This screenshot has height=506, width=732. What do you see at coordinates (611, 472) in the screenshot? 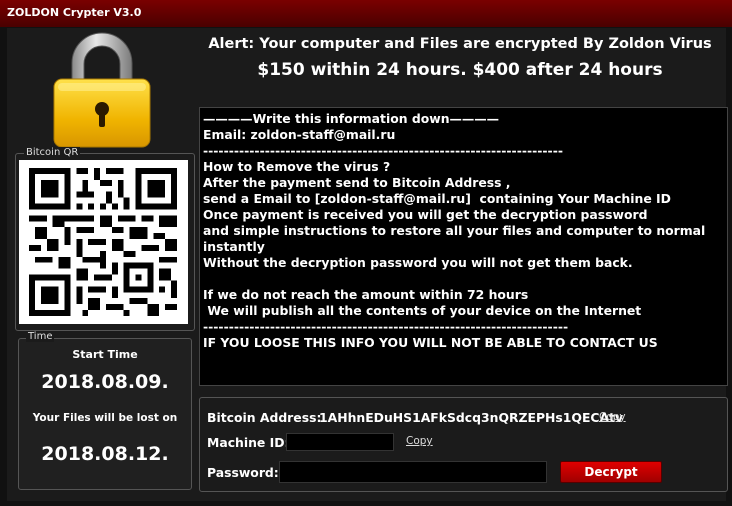
I see `decrypt-button: Decrypt` at bounding box center [611, 472].